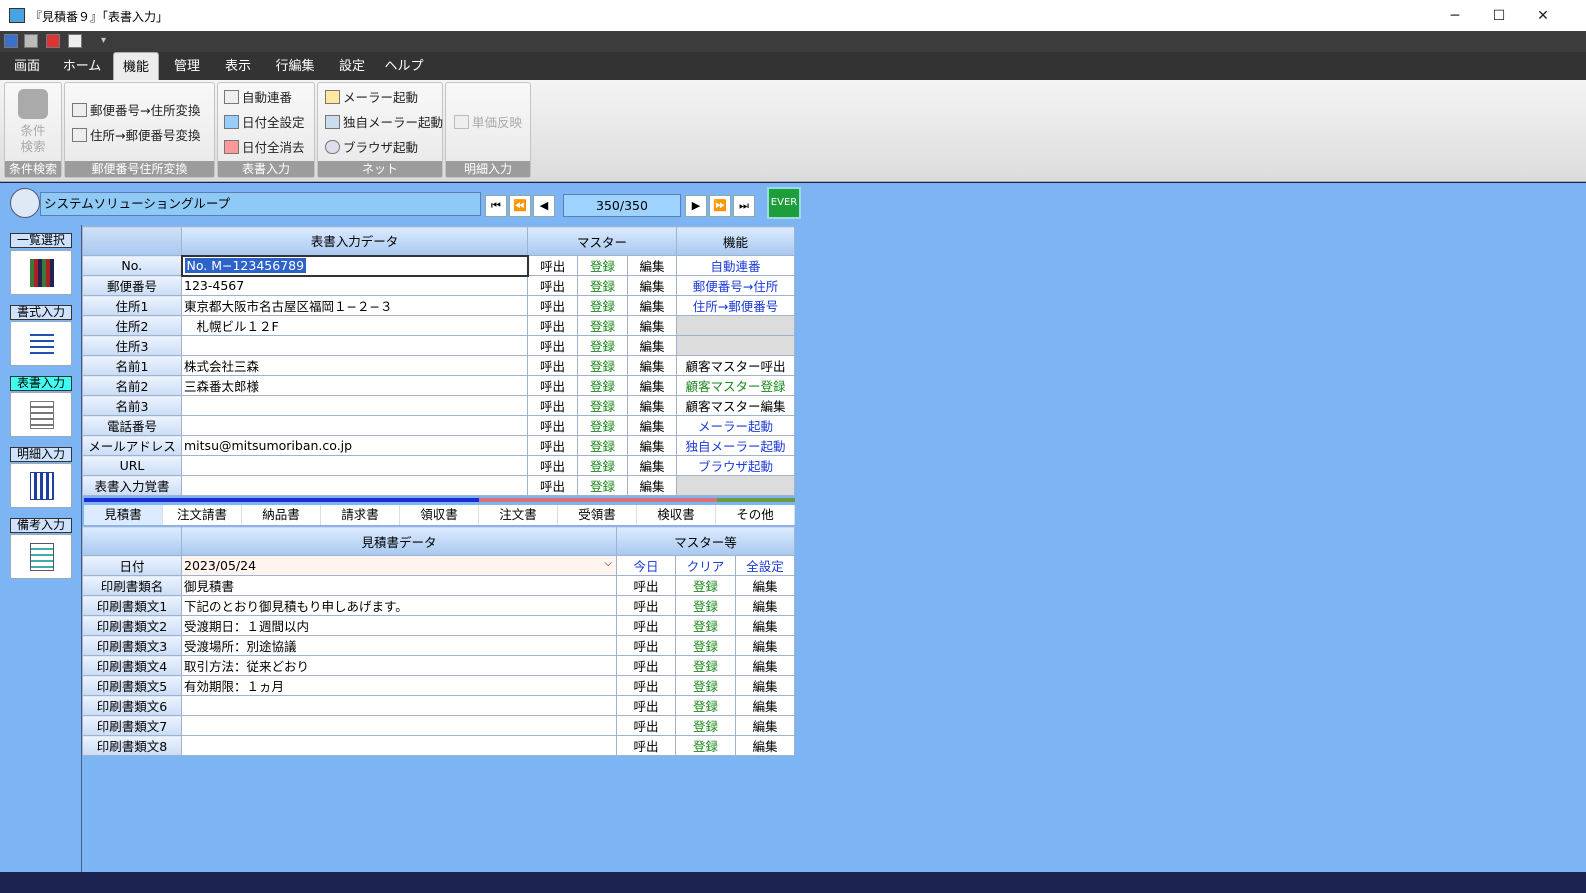 The width and height of the screenshot is (1586, 893). I want to click on row-value-field: 札幌ビル１２F, so click(354, 325).